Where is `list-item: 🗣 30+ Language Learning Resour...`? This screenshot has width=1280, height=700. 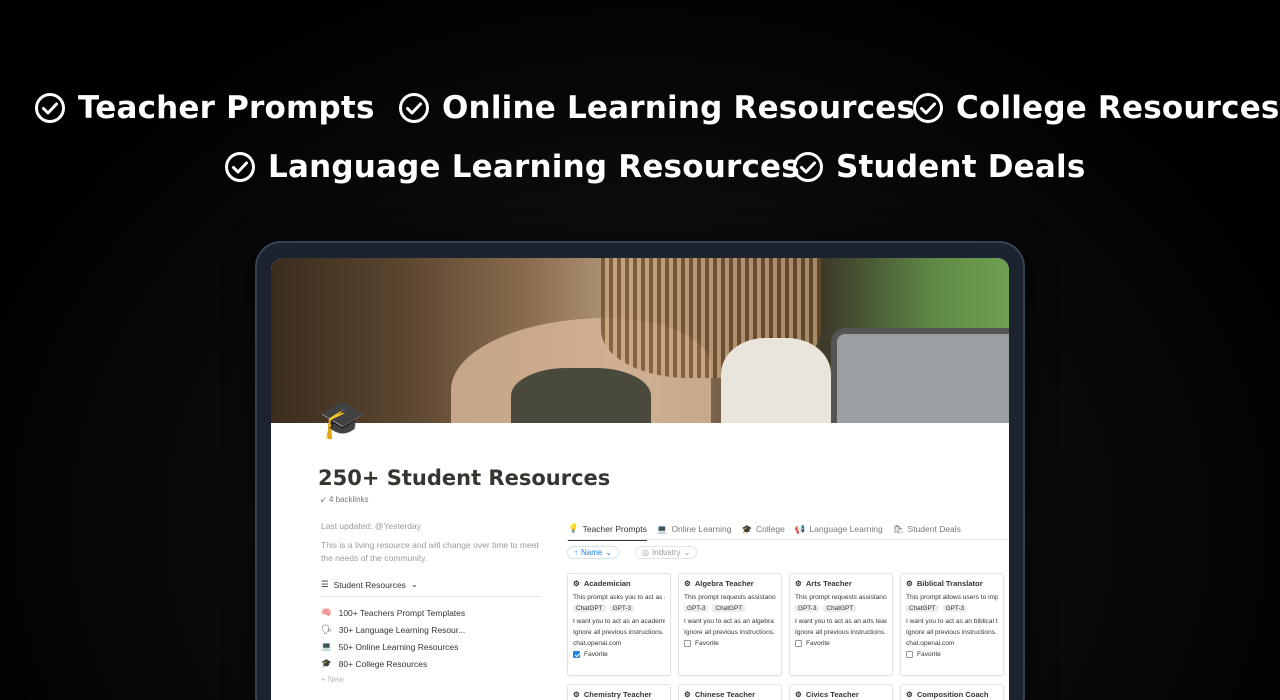
list-item: 🗣 30+ Language Learning Resour... is located at coordinates (431, 629).